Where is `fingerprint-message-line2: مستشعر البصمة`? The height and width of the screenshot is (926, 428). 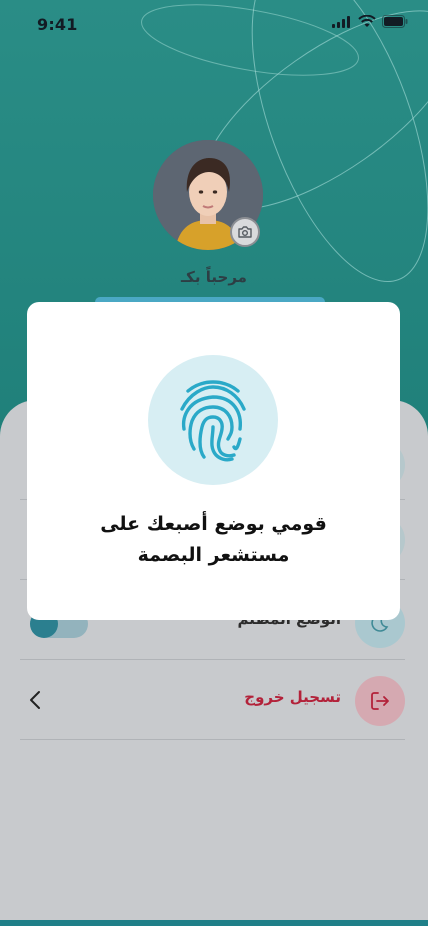 fingerprint-message-line2: مستشعر البصمة is located at coordinates (213, 555).